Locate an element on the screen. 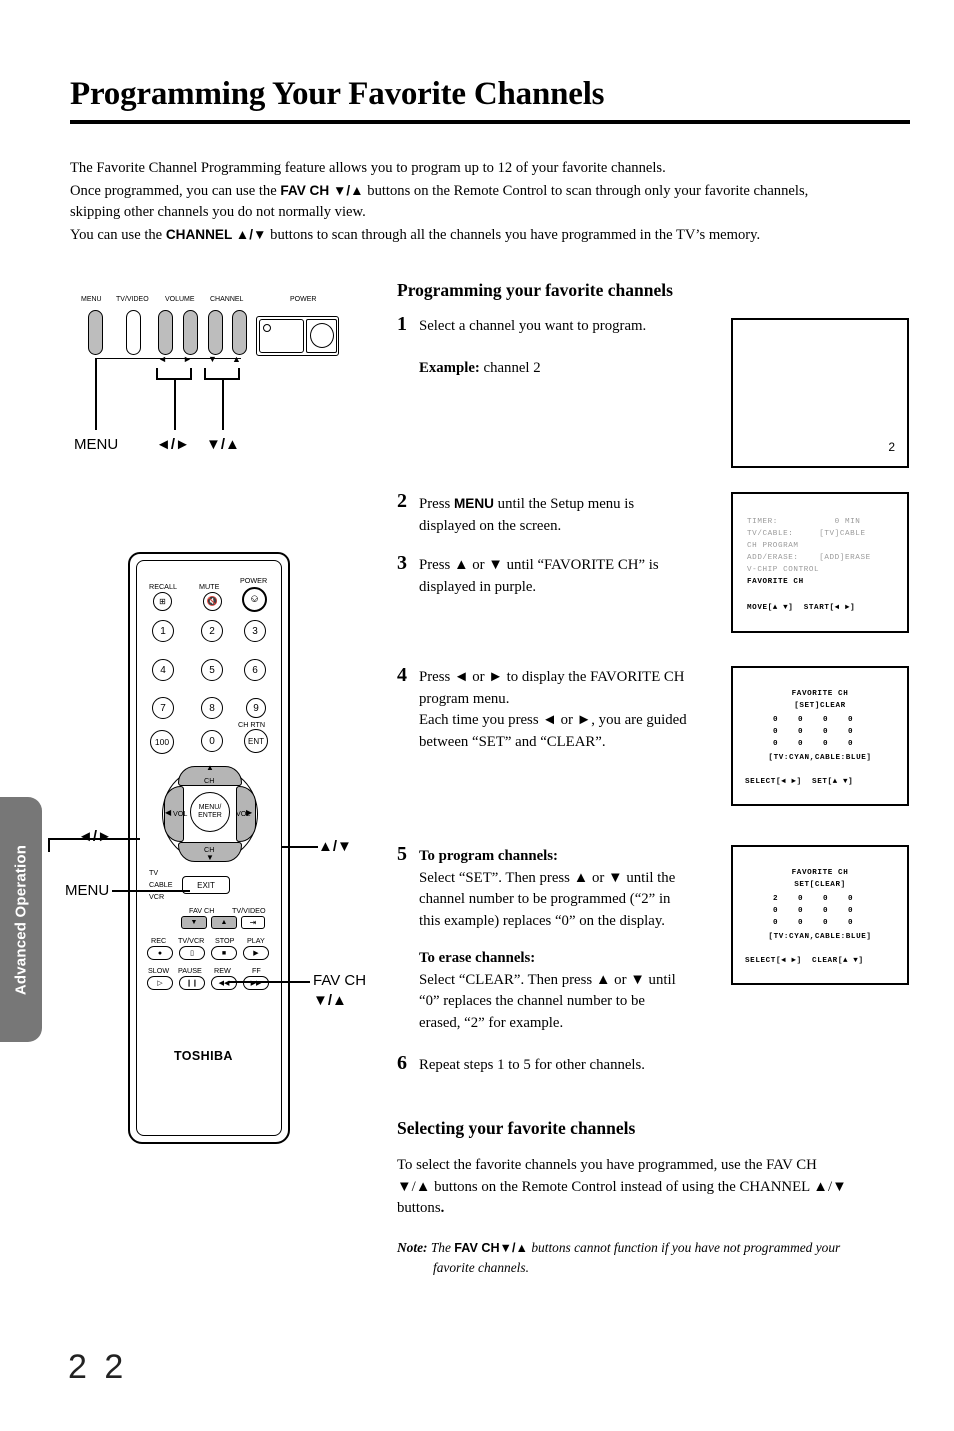 This screenshot has width=954, height=1431. key-label: 4 is located at coordinates (163, 670).